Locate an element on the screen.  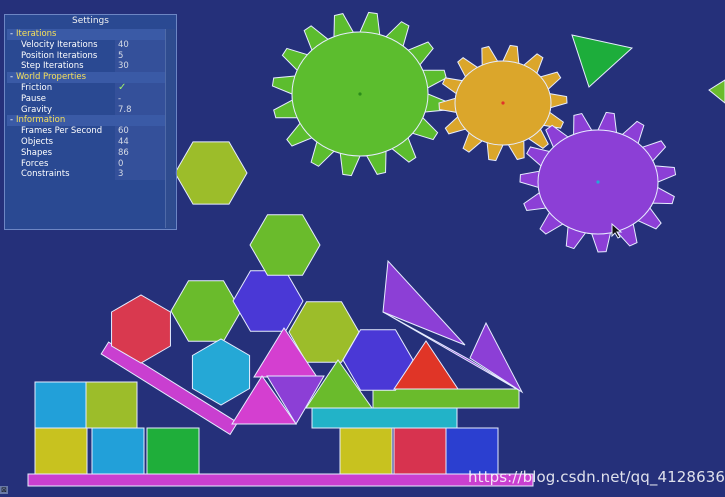
settings-row: Shapes 86 is located at coordinates (85, 153).